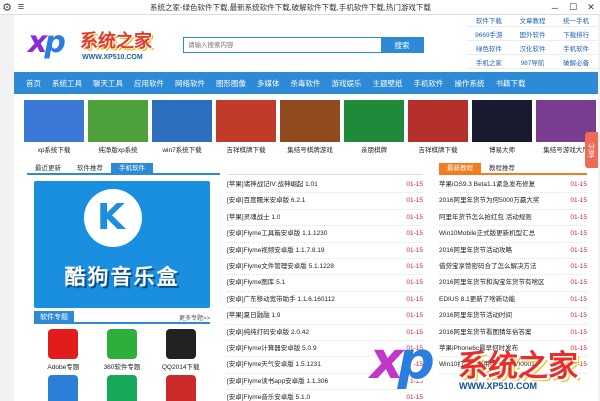 This screenshot has width=600, height=401. What do you see at coordinates (475, 315) in the screenshot?
I see `list-item-title: 2016阿里年货节活动时间` at bounding box center [475, 315].